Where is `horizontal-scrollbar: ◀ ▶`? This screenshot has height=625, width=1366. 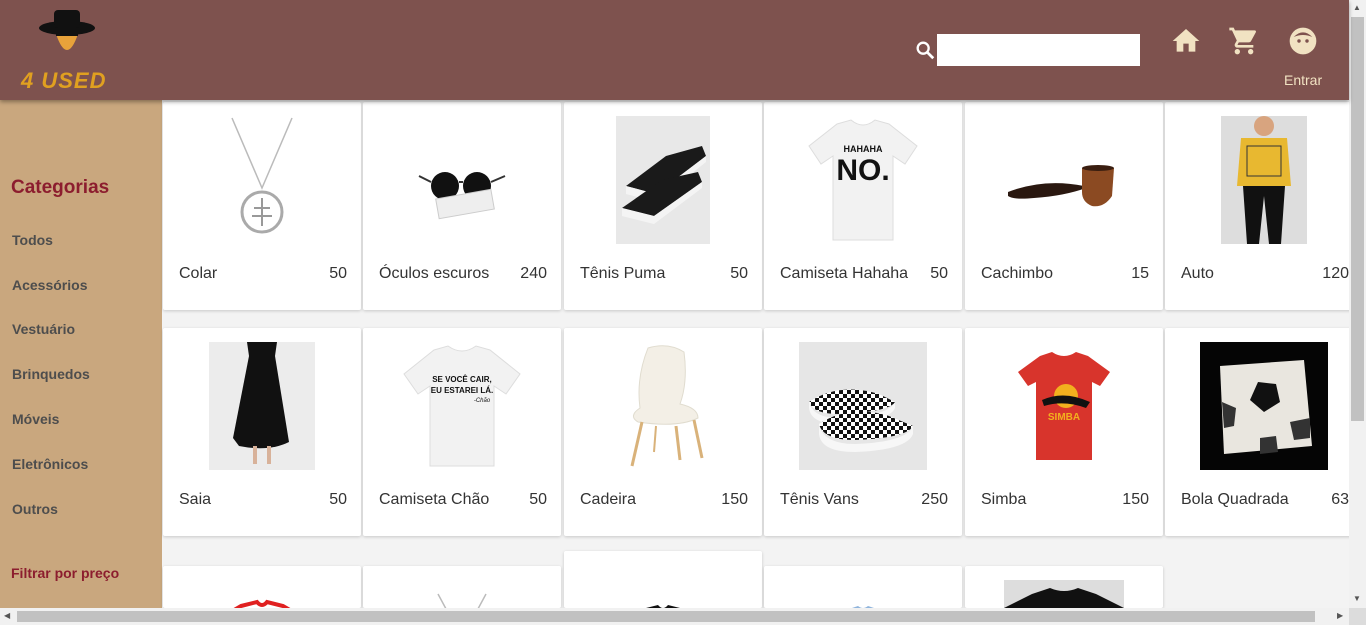 horizontal-scrollbar: ◀ ▶ is located at coordinates (674, 616).